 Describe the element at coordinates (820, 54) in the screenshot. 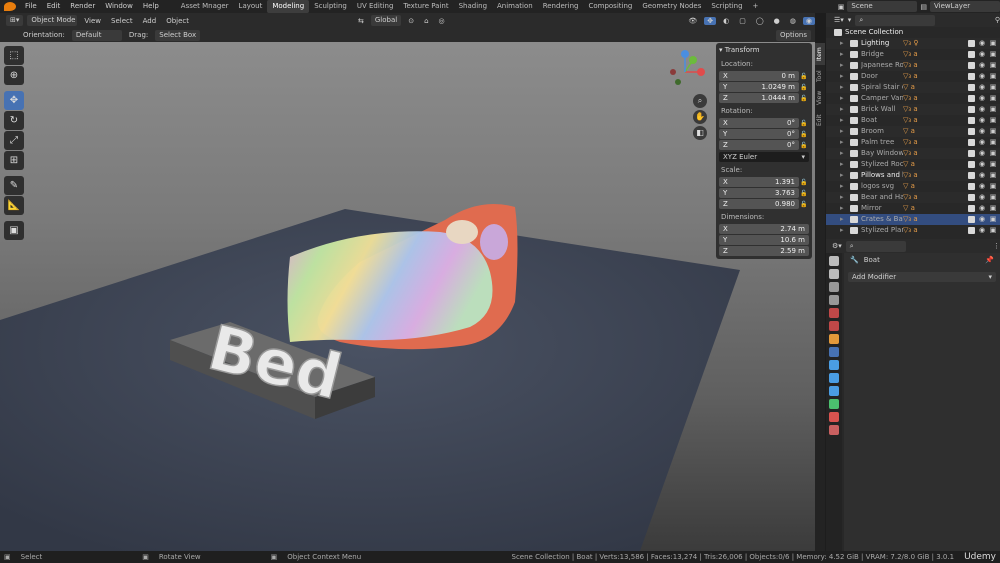

I see `tab-item: Item` at that location.